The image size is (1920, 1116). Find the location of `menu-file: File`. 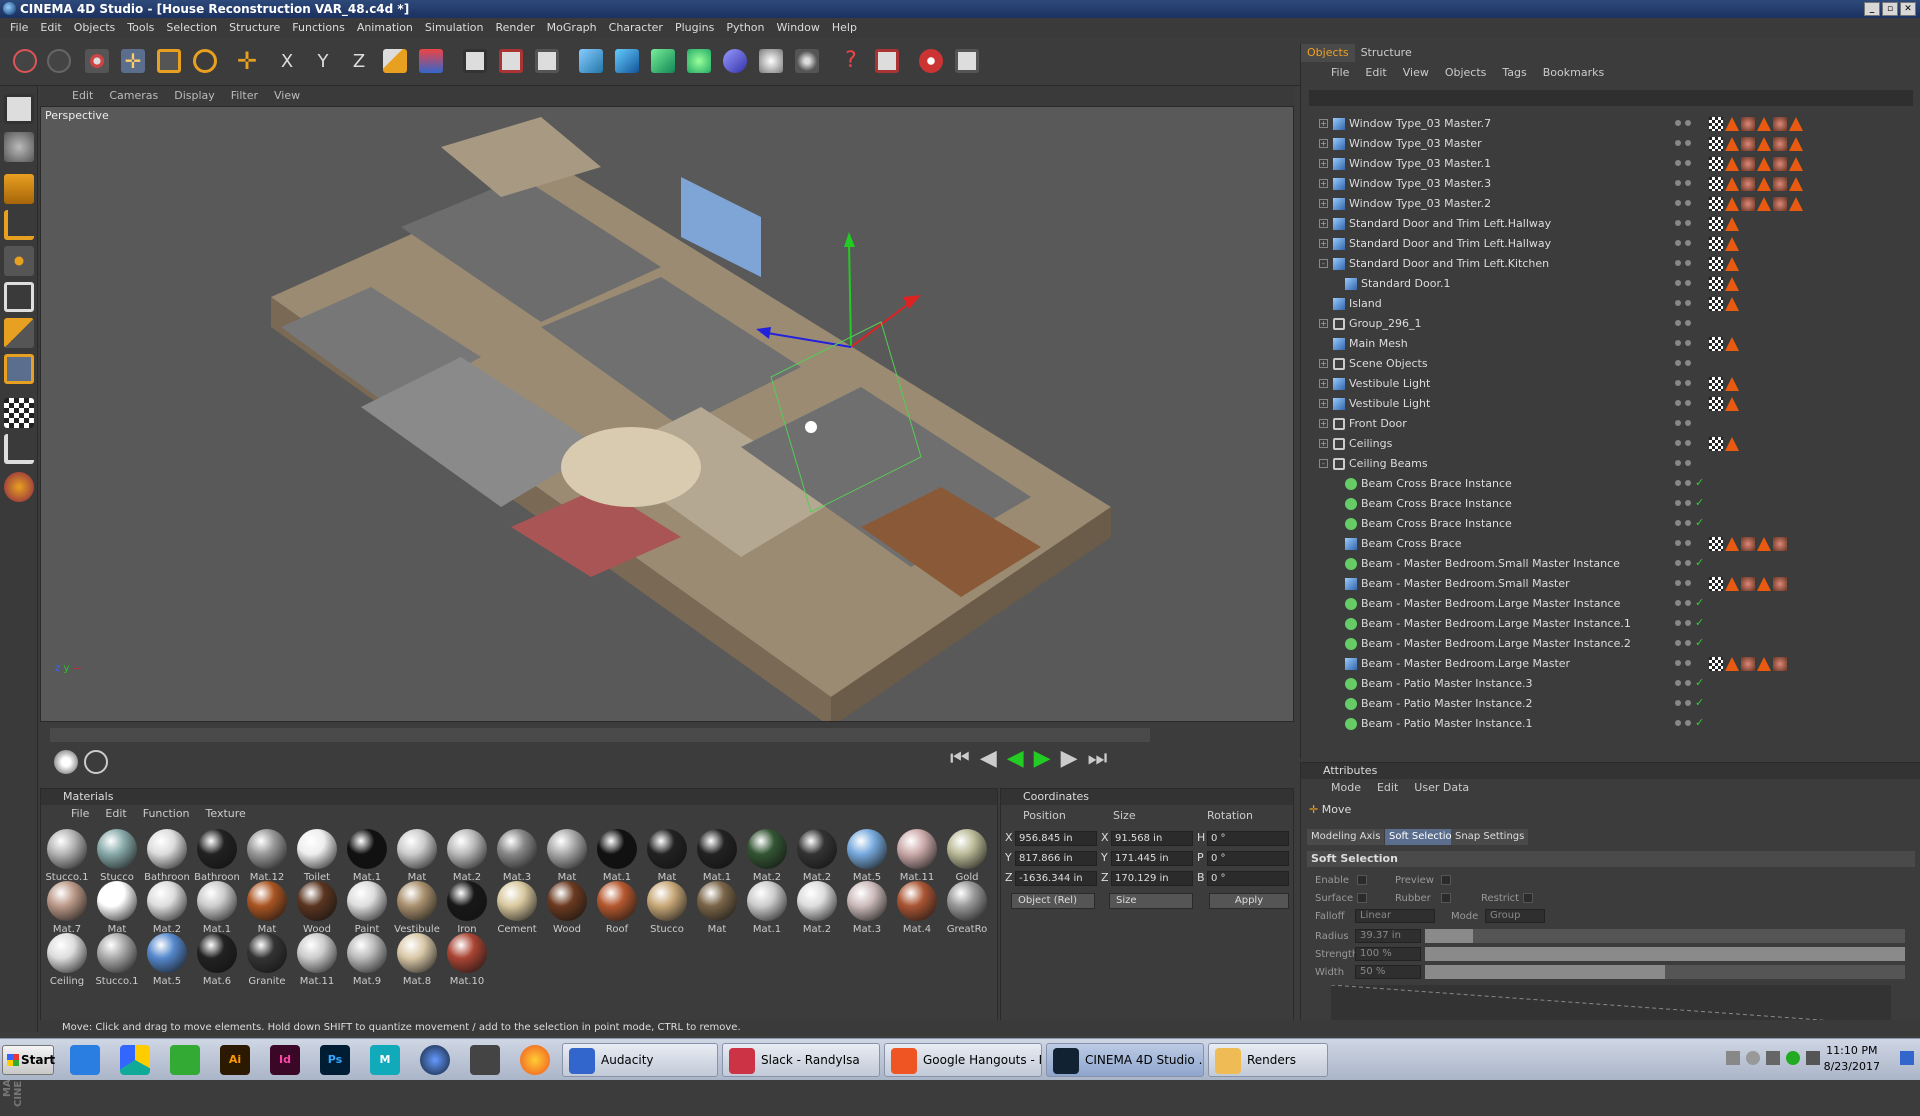

menu-file: File is located at coordinates (19, 28).